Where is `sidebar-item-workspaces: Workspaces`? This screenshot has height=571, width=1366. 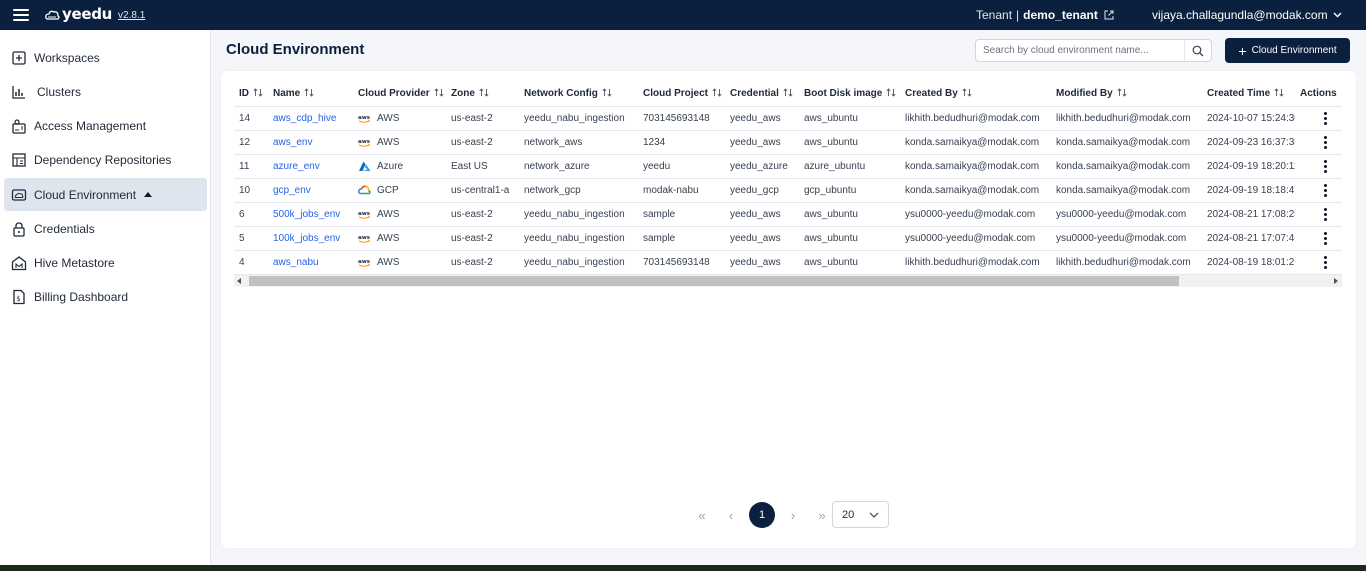 sidebar-item-workspaces: Workspaces is located at coordinates (105, 57).